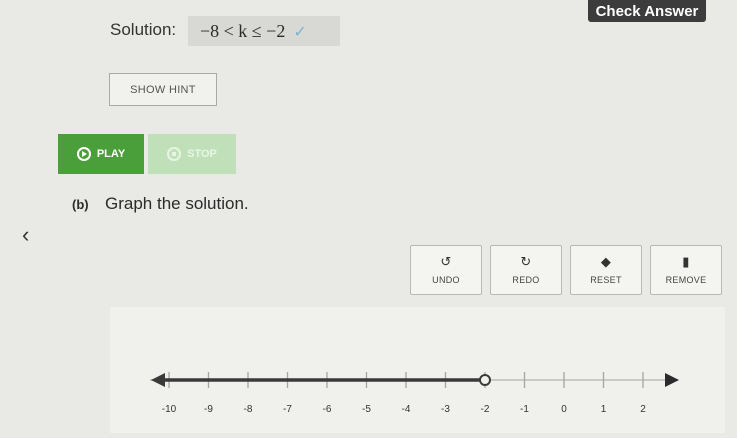  What do you see at coordinates (287, 409) in the screenshot?
I see `tick-label: -7` at bounding box center [287, 409].